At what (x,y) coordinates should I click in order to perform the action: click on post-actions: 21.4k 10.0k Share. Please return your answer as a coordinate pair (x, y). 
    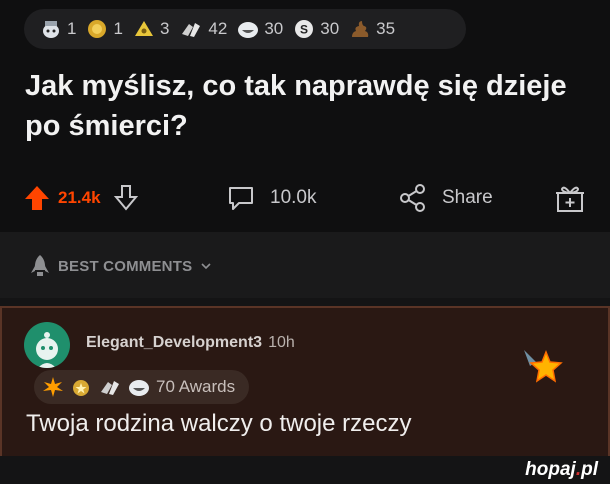
    Looking at the image, I should click on (307, 198).